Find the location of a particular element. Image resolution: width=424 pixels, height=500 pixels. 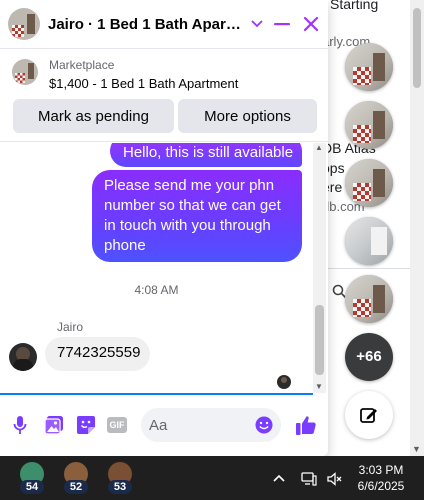

thumbs-up-icon is located at coordinates (306, 425).